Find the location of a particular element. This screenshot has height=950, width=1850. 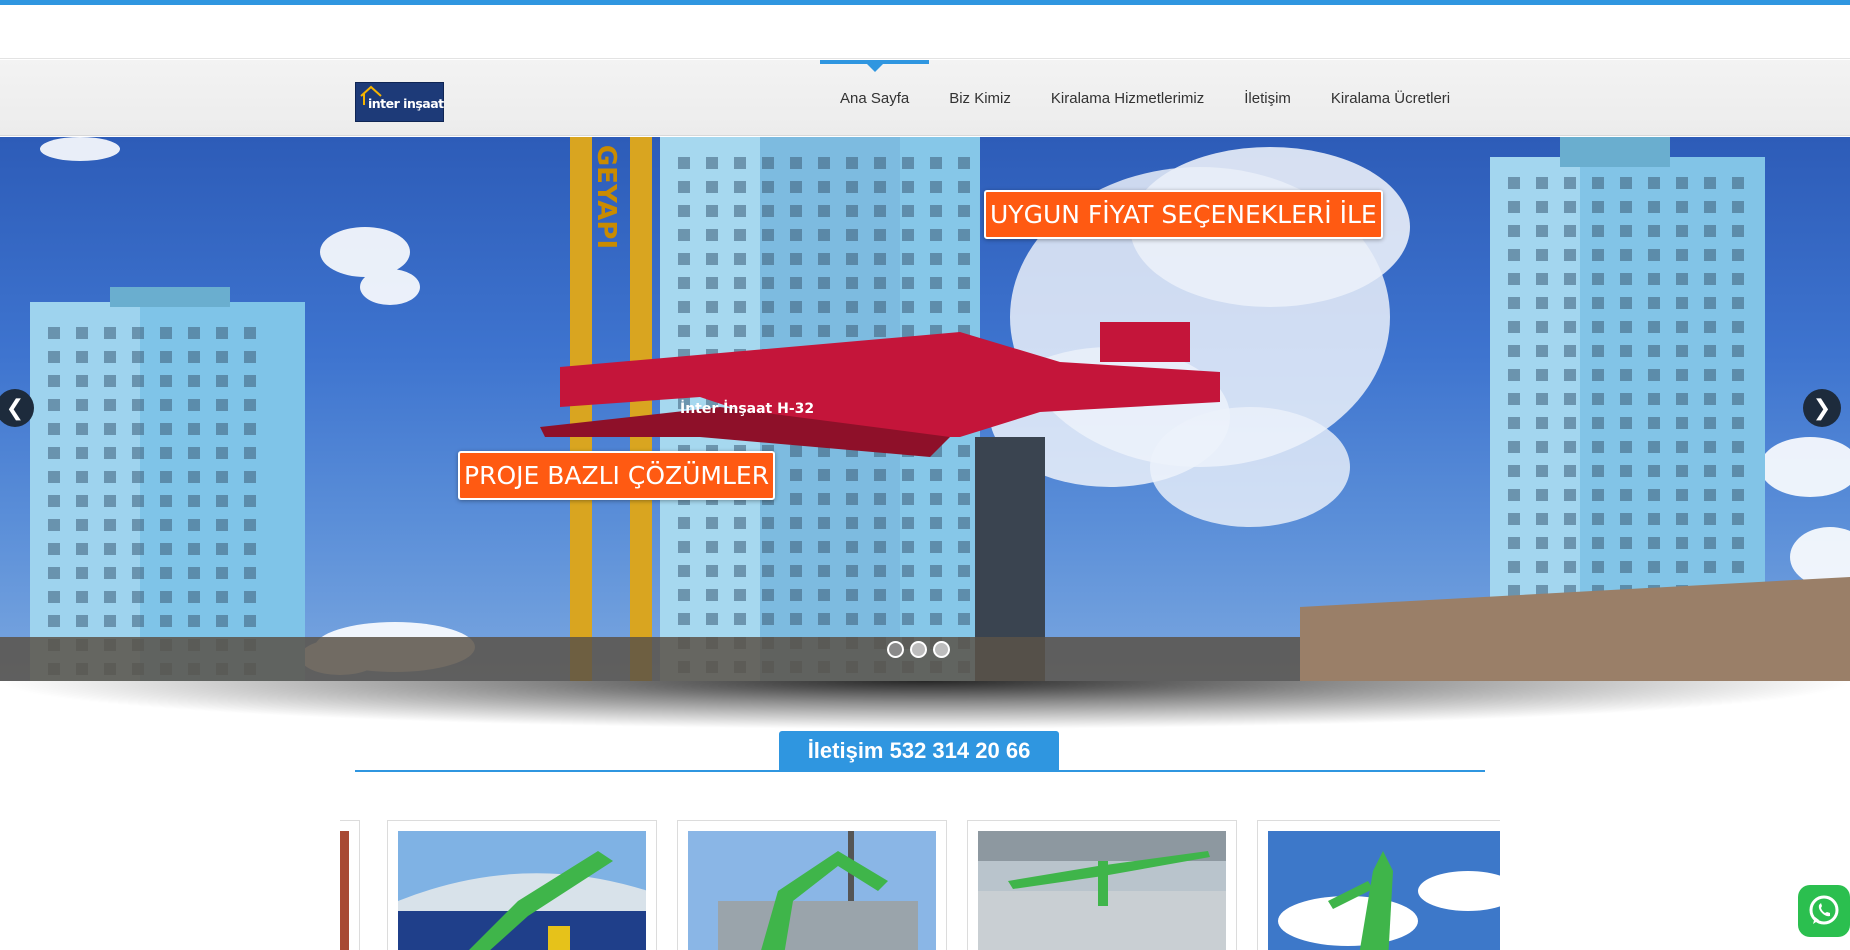

gallery-carousel is located at coordinates (920, 885).